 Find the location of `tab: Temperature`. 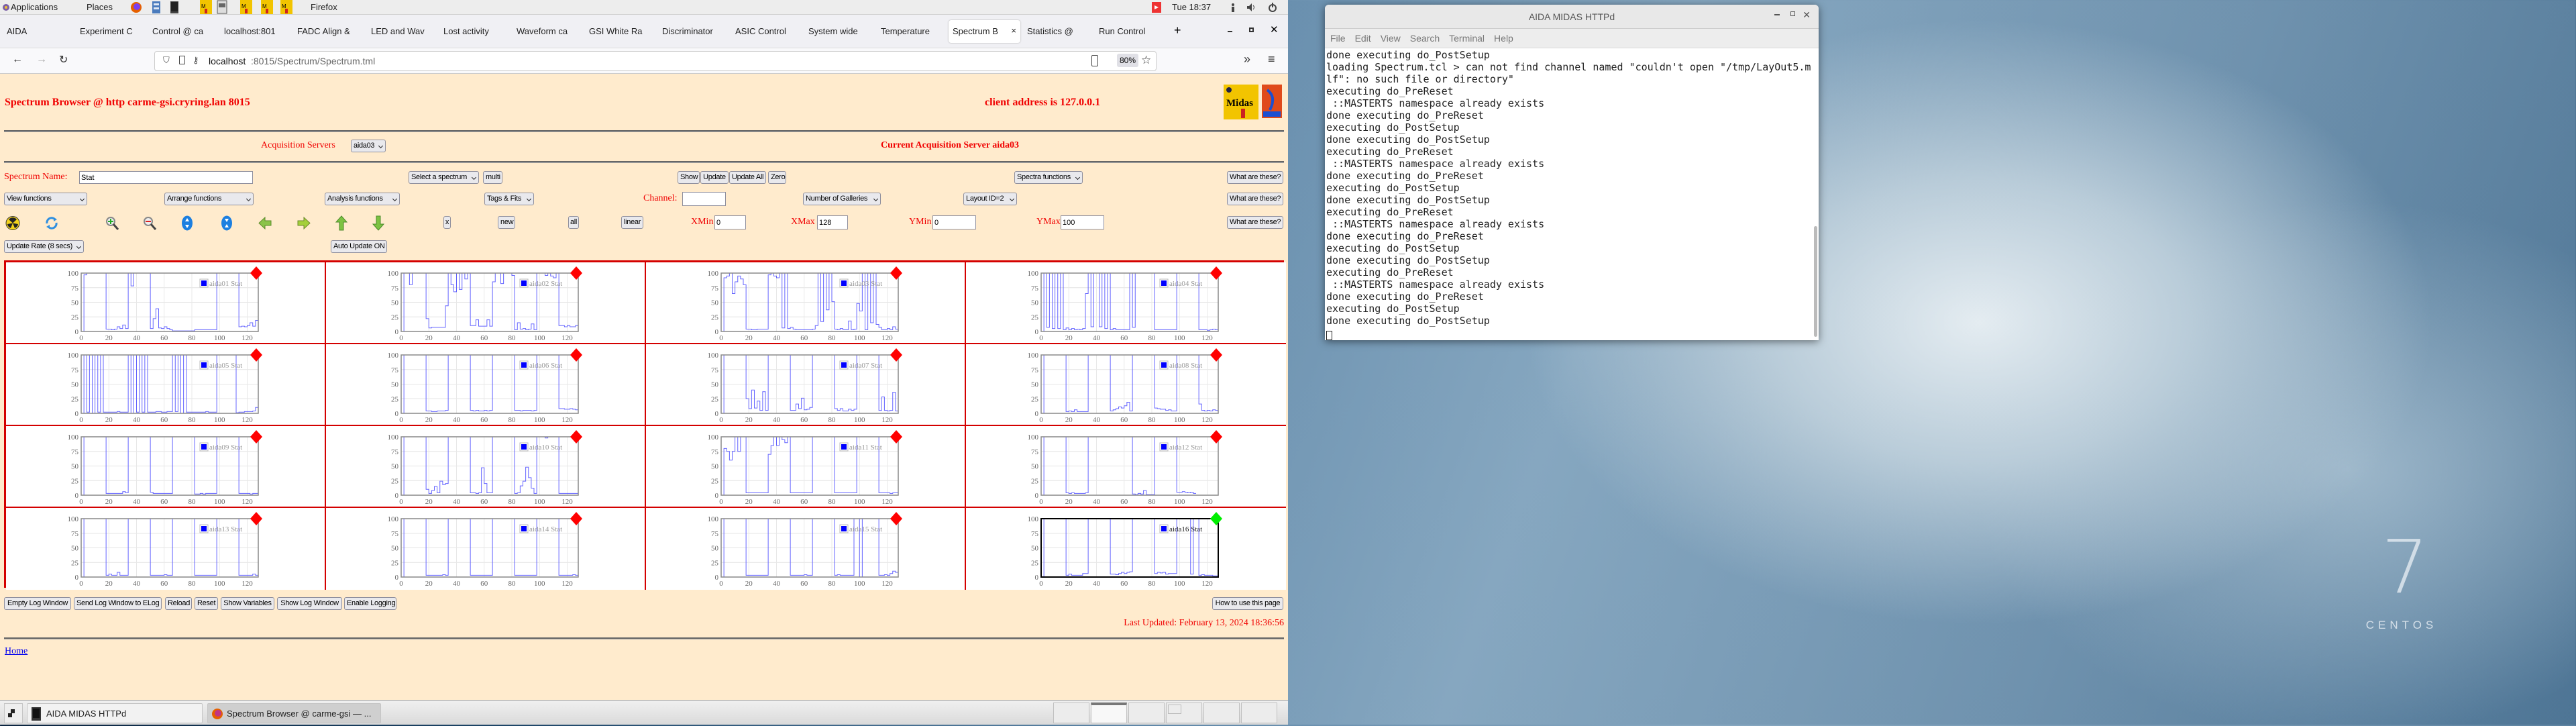

tab: Temperature is located at coordinates (912, 32).